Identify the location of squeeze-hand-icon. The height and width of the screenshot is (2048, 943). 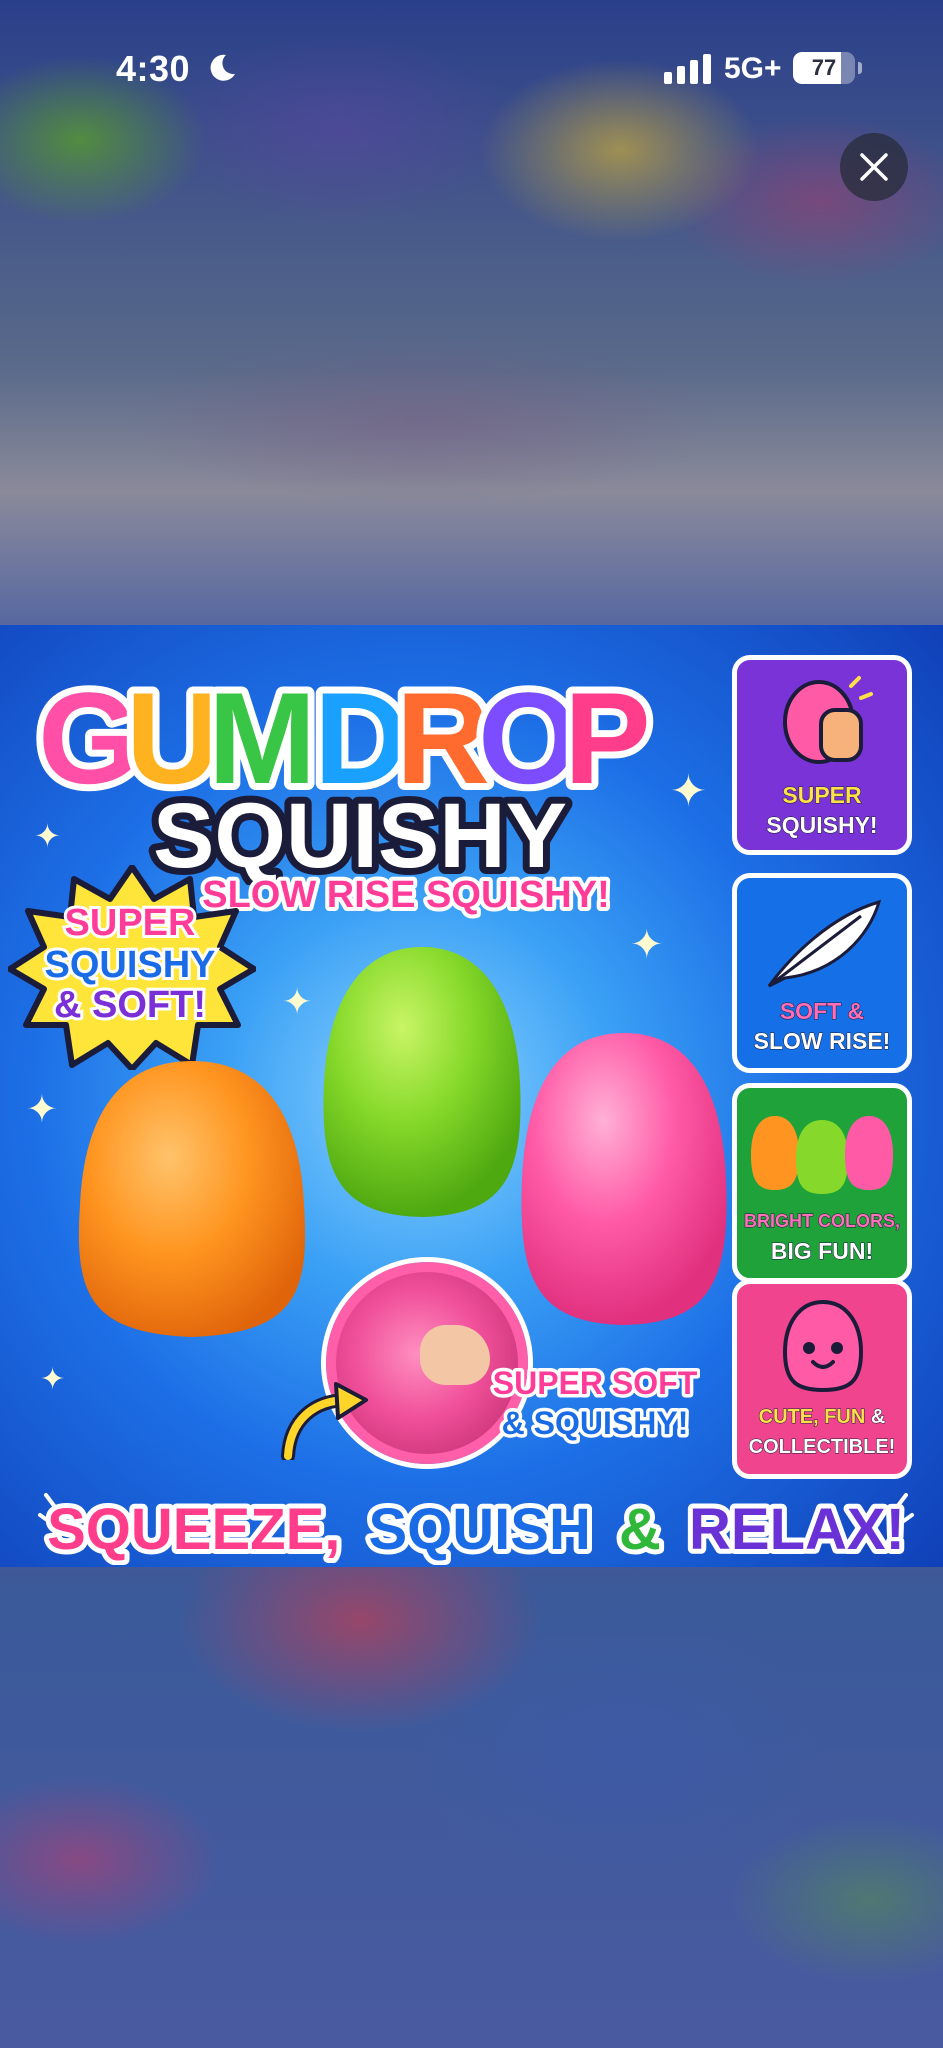
(828, 720).